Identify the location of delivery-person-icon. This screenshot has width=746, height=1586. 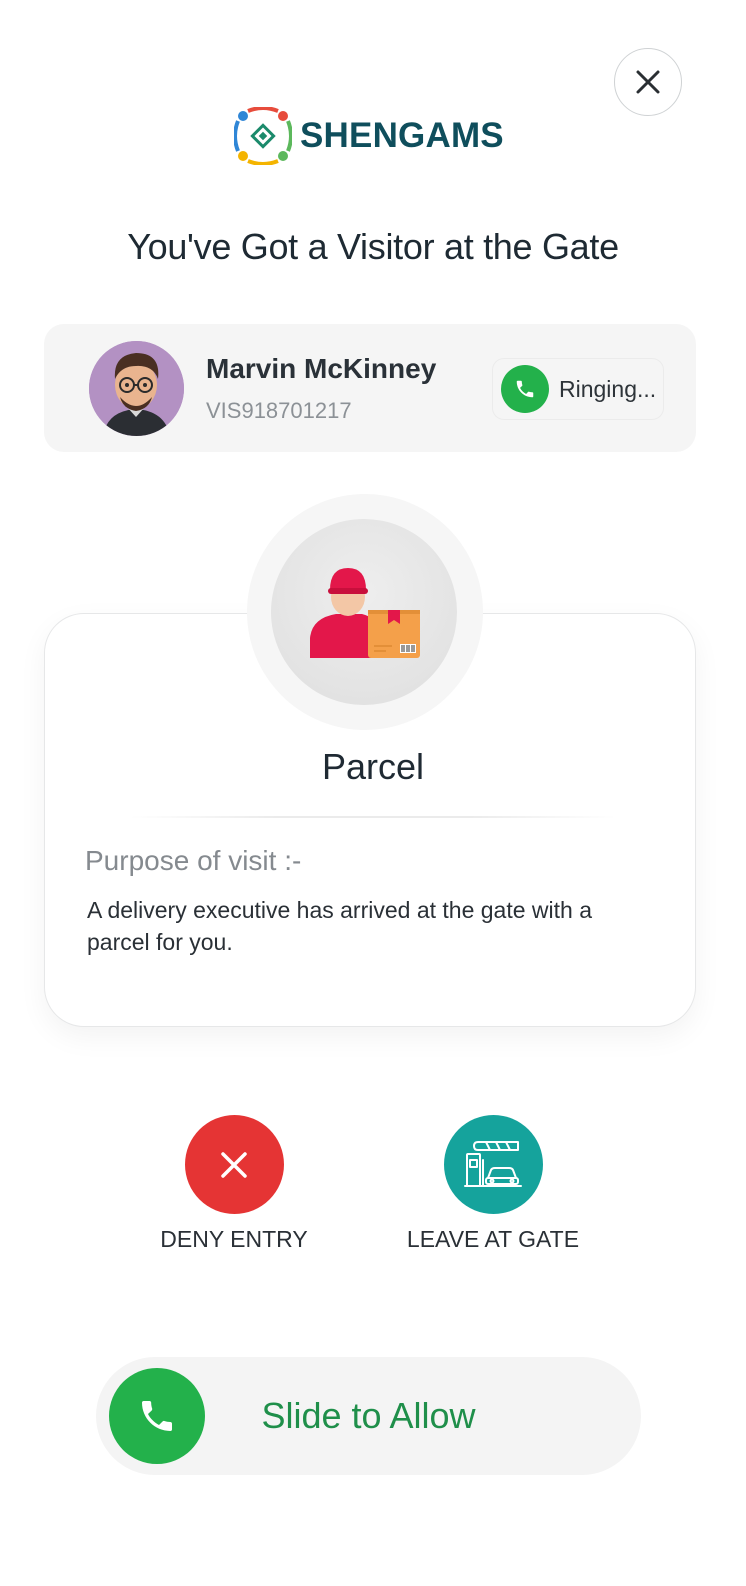
(365, 613).